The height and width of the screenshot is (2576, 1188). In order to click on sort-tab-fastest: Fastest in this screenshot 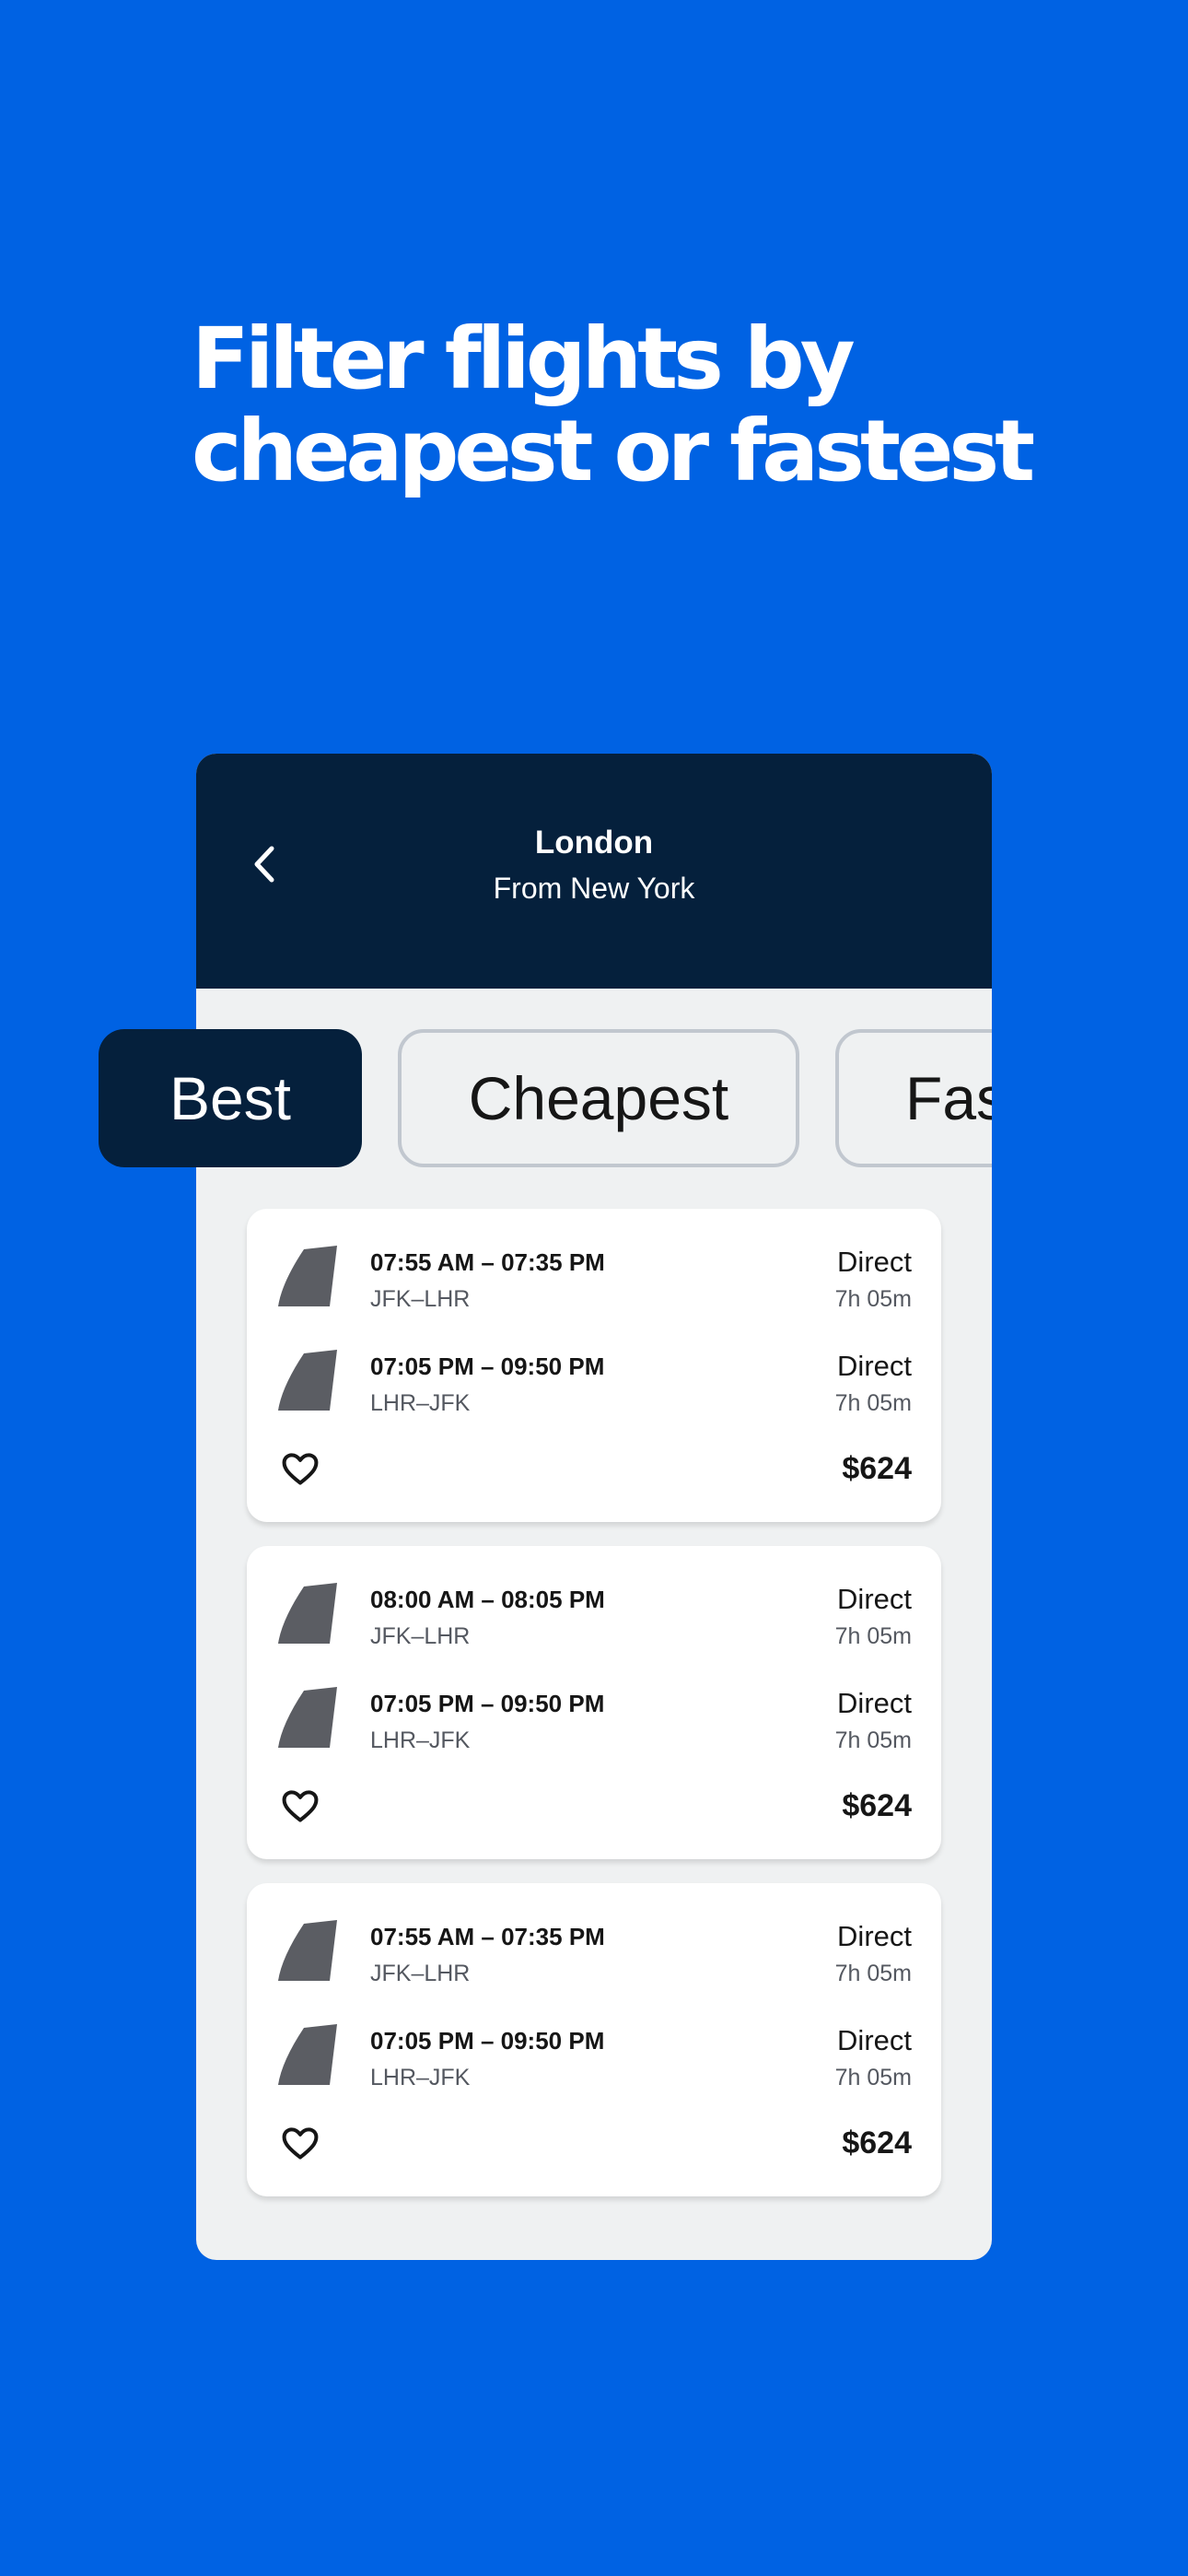, I will do `click(913, 1098)`.